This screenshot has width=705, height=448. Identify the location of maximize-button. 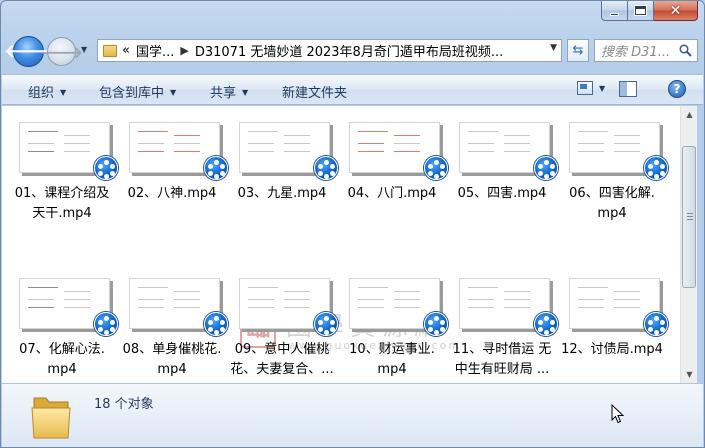
(641, 11).